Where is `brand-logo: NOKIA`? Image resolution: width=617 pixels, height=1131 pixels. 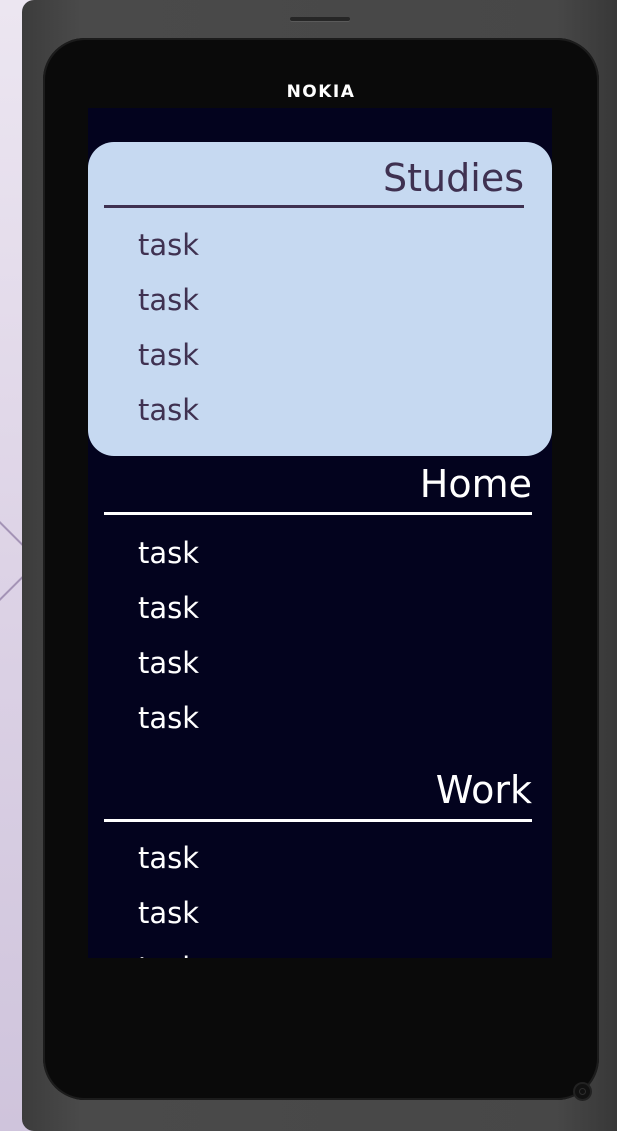 brand-logo: NOKIA is located at coordinates (321, 92).